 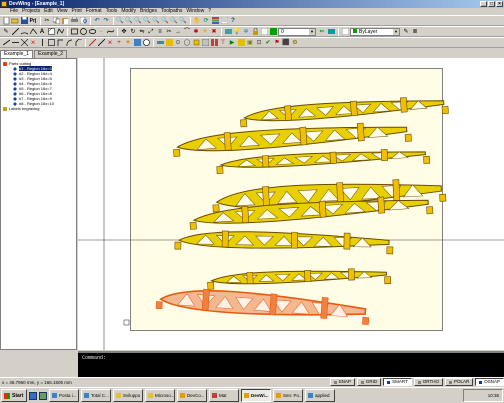 I want to click on menu-print: Print, so click(x=77, y=11).